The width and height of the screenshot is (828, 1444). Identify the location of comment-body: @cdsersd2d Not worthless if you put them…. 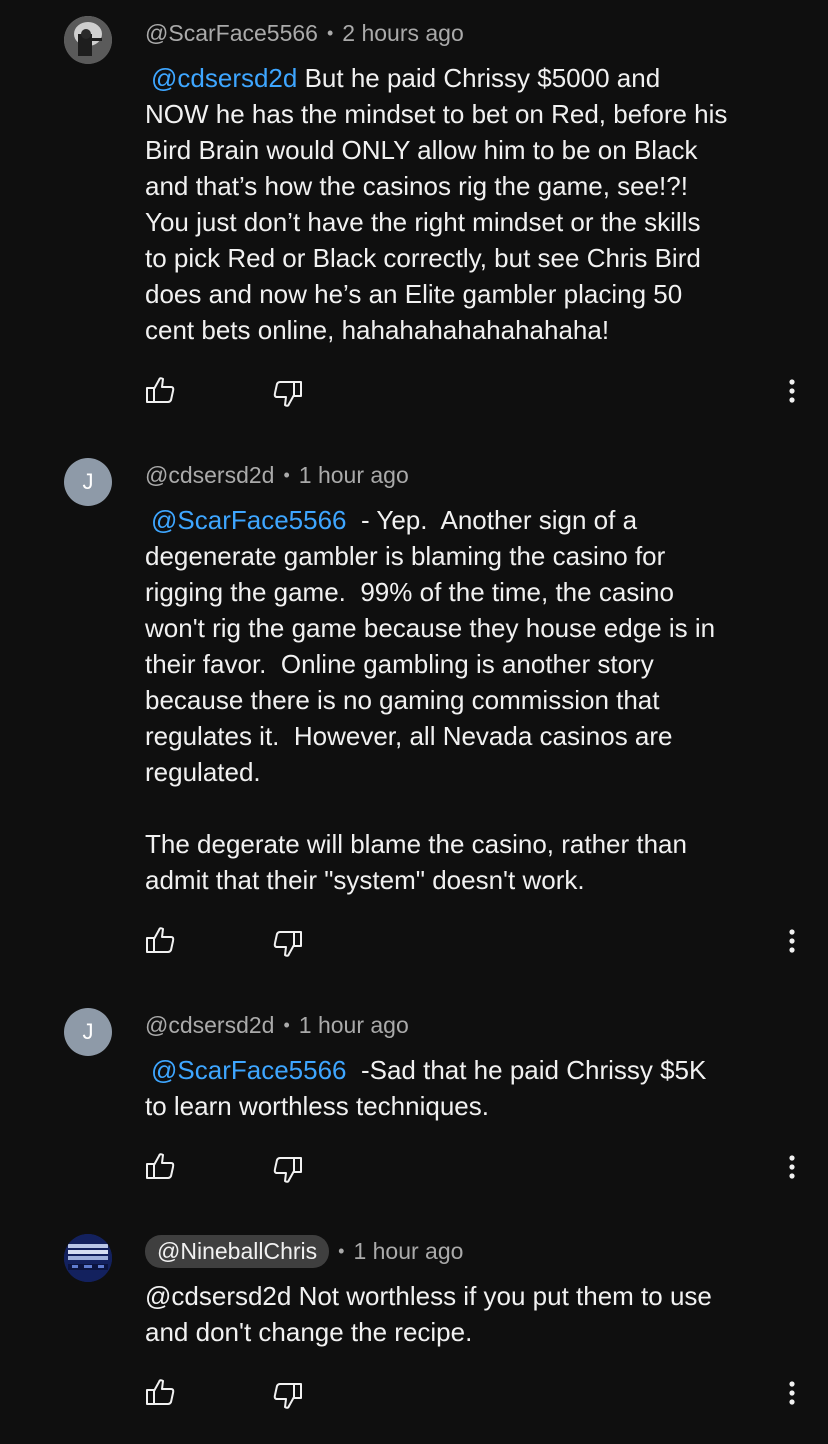
(428, 1314).